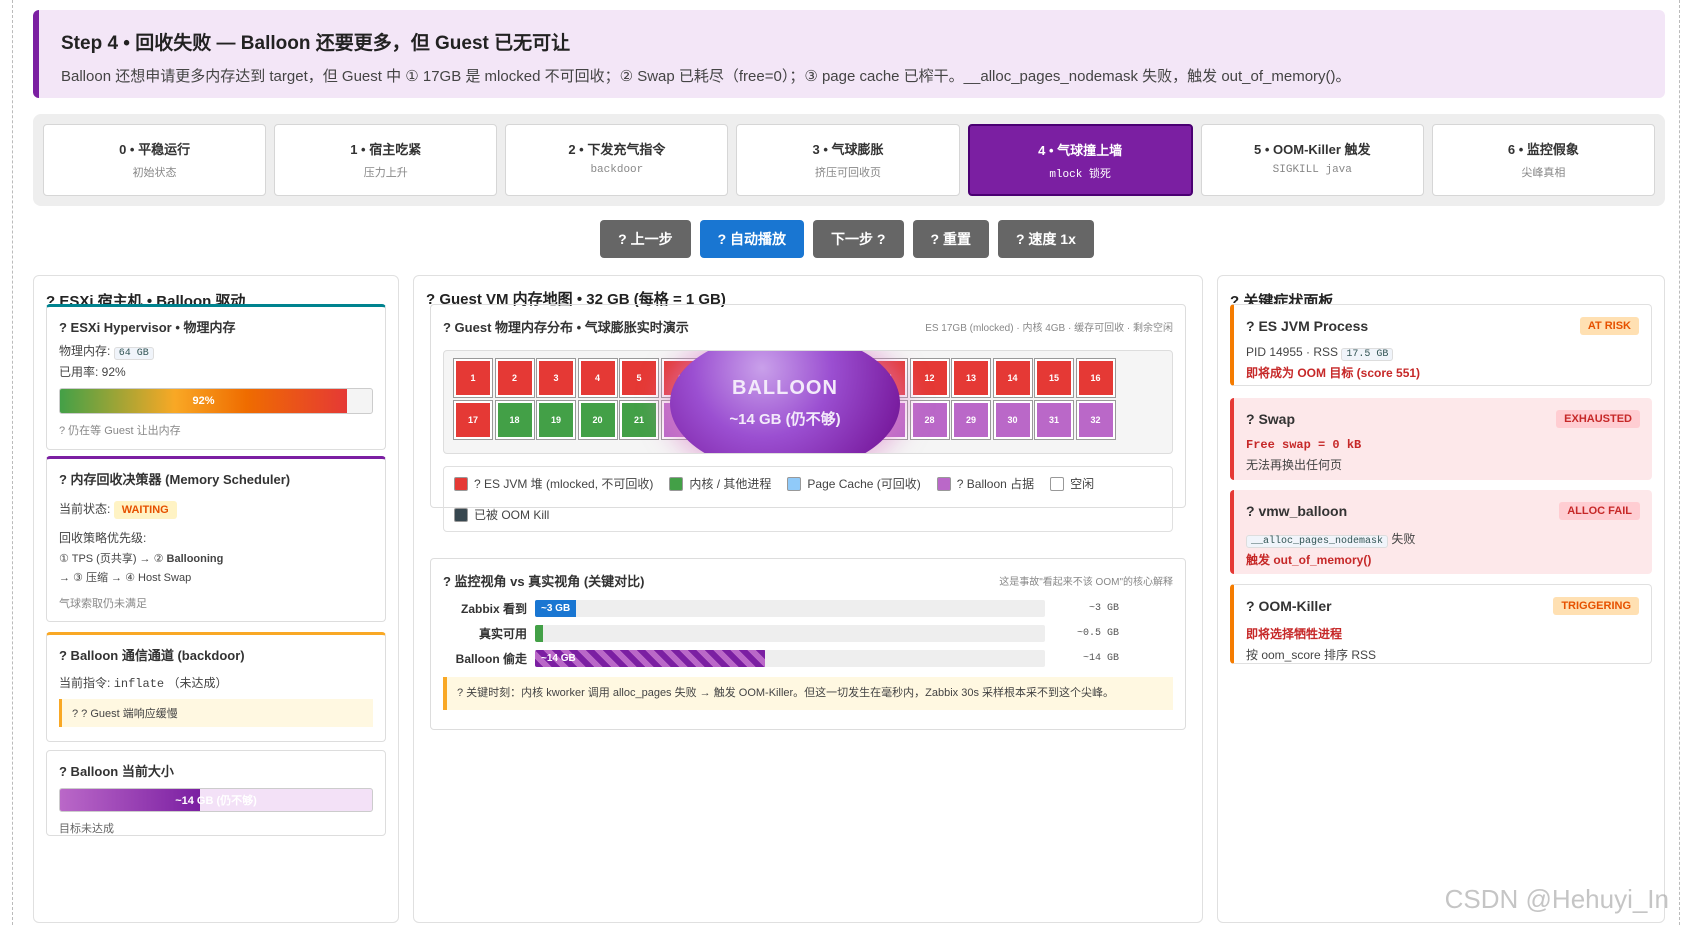  What do you see at coordinates (92, 372) in the screenshot?
I see `used-rate: 已用率: 92%` at bounding box center [92, 372].